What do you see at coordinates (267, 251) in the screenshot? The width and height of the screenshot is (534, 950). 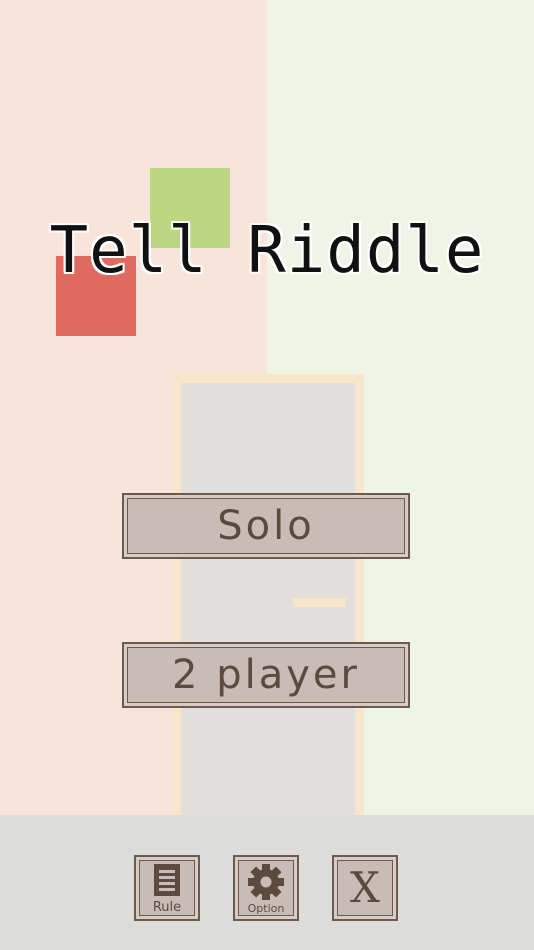 I see `game-title: Tell Riddle` at bounding box center [267, 251].